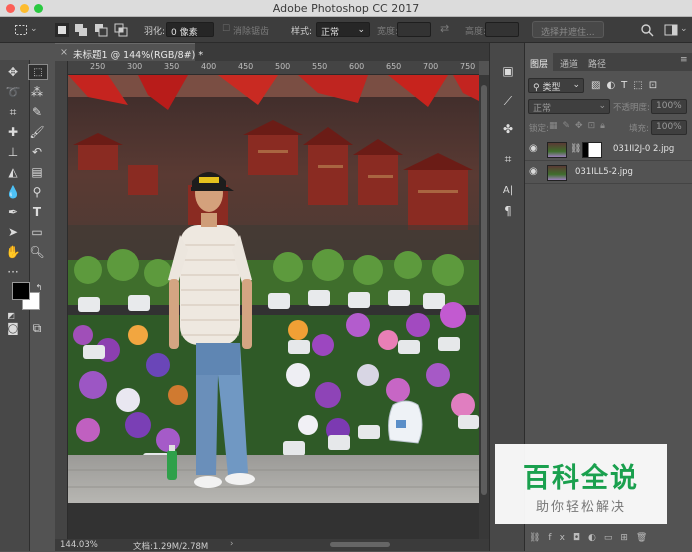 The height and width of the screenshot is (552, 692). I want to click on horizontal-scrollbar-thumb, so click(360, 544).